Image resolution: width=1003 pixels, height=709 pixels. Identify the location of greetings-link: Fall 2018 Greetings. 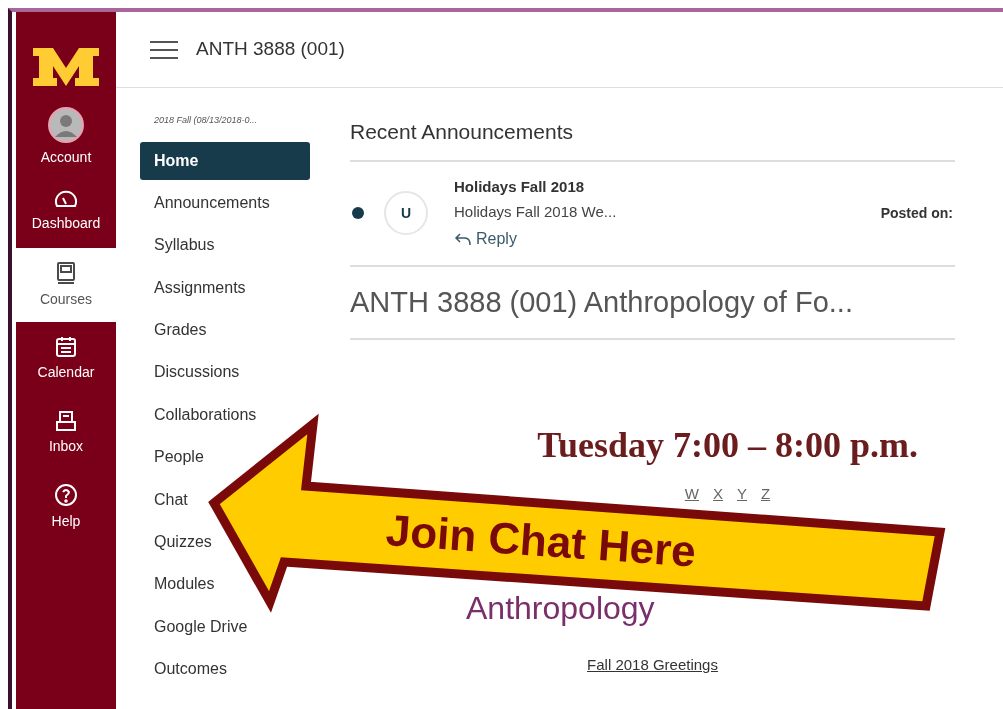
(652, 665).